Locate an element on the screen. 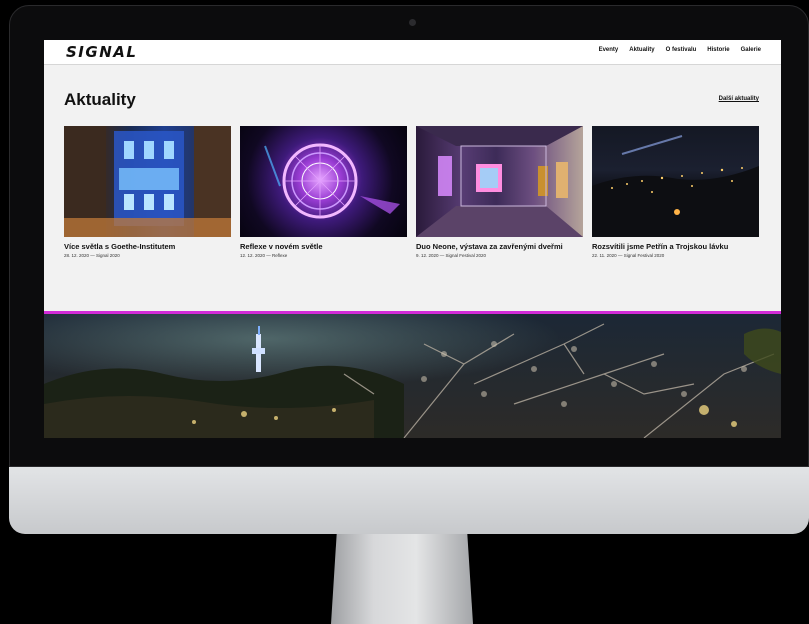 The image size is (809, 624). news-card-title: Reflexe v novém světle is located at coordinates (323, 246).